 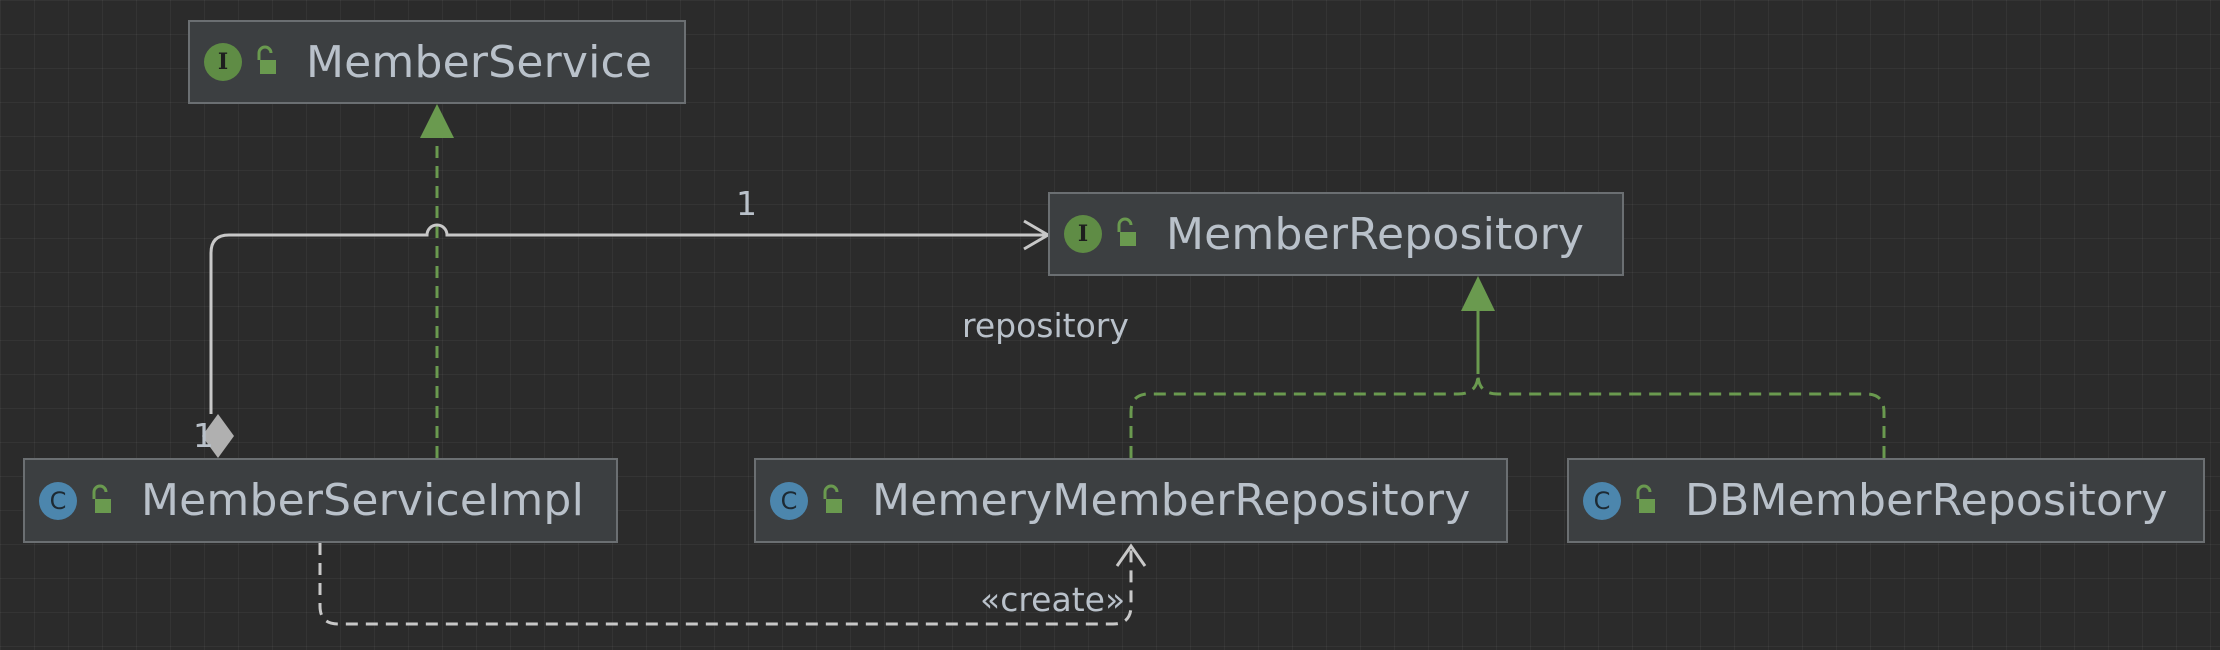 What do you see at coordinates (362, 500) in the screenshot?
I see `class-name: MemberServiceImpl` at bounding box center [362, 500].